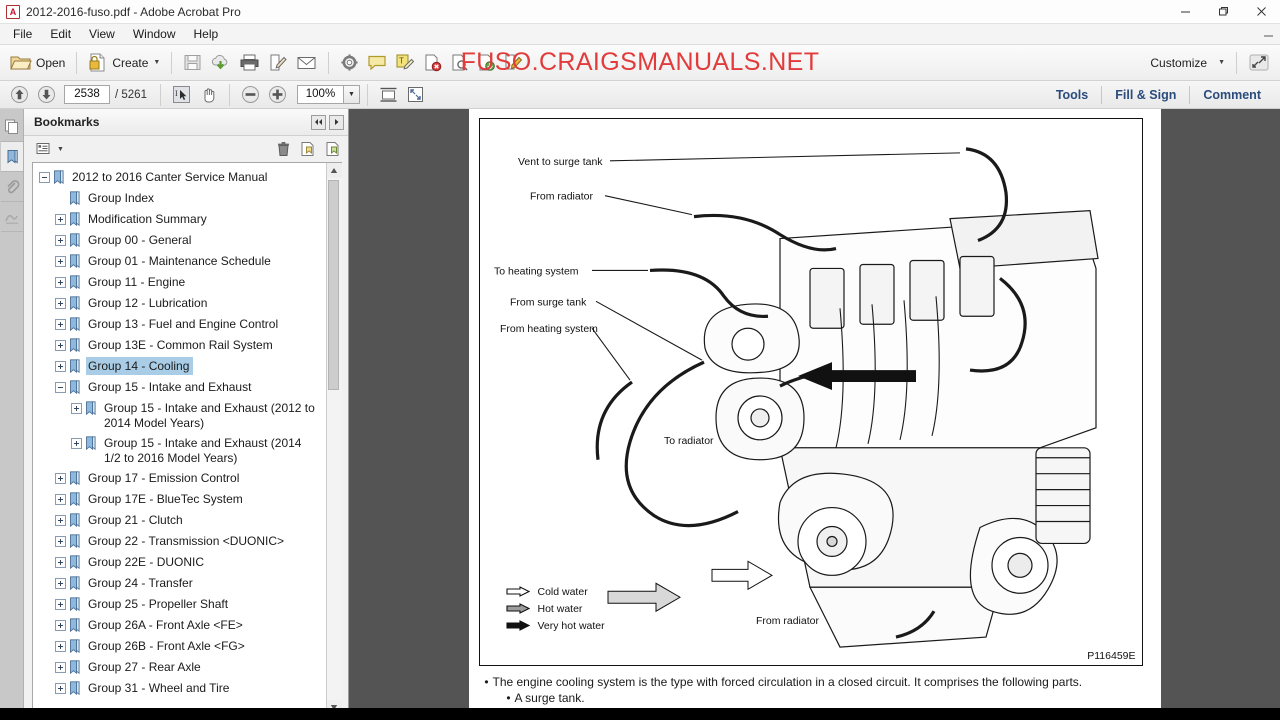 The height and width of the screenshot is (720, 1280). Describe the element at coordinates (1268, 34) in the screenshot. I see `menubar-collapse-icon` at that location.